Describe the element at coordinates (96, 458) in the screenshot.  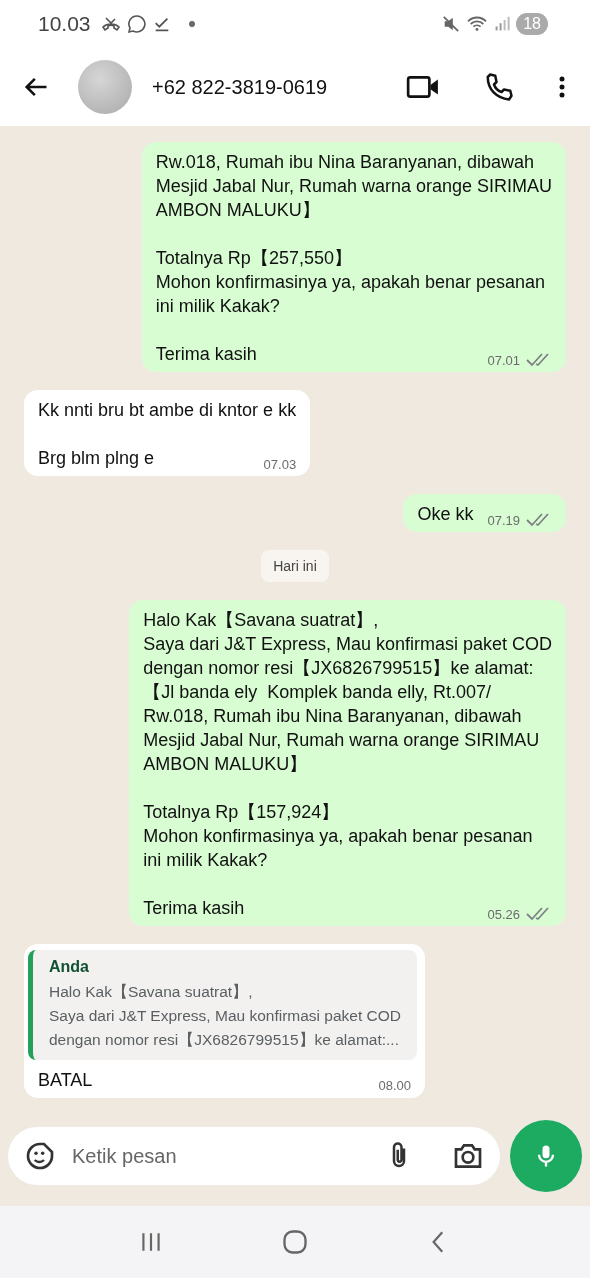
I see `message-text: Brg blm plng e` at that location.